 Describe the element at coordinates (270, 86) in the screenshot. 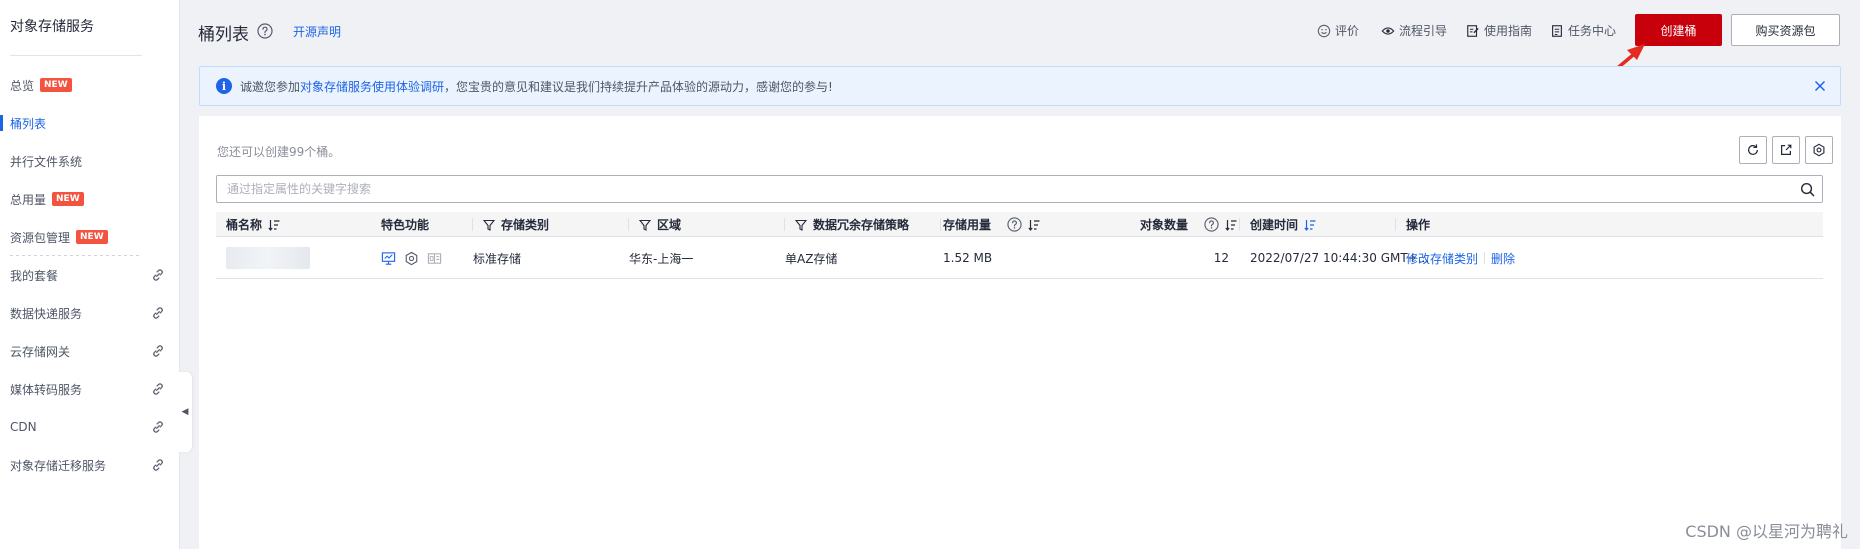

I see `notice-prefix: 诚邀您参加` at that location.